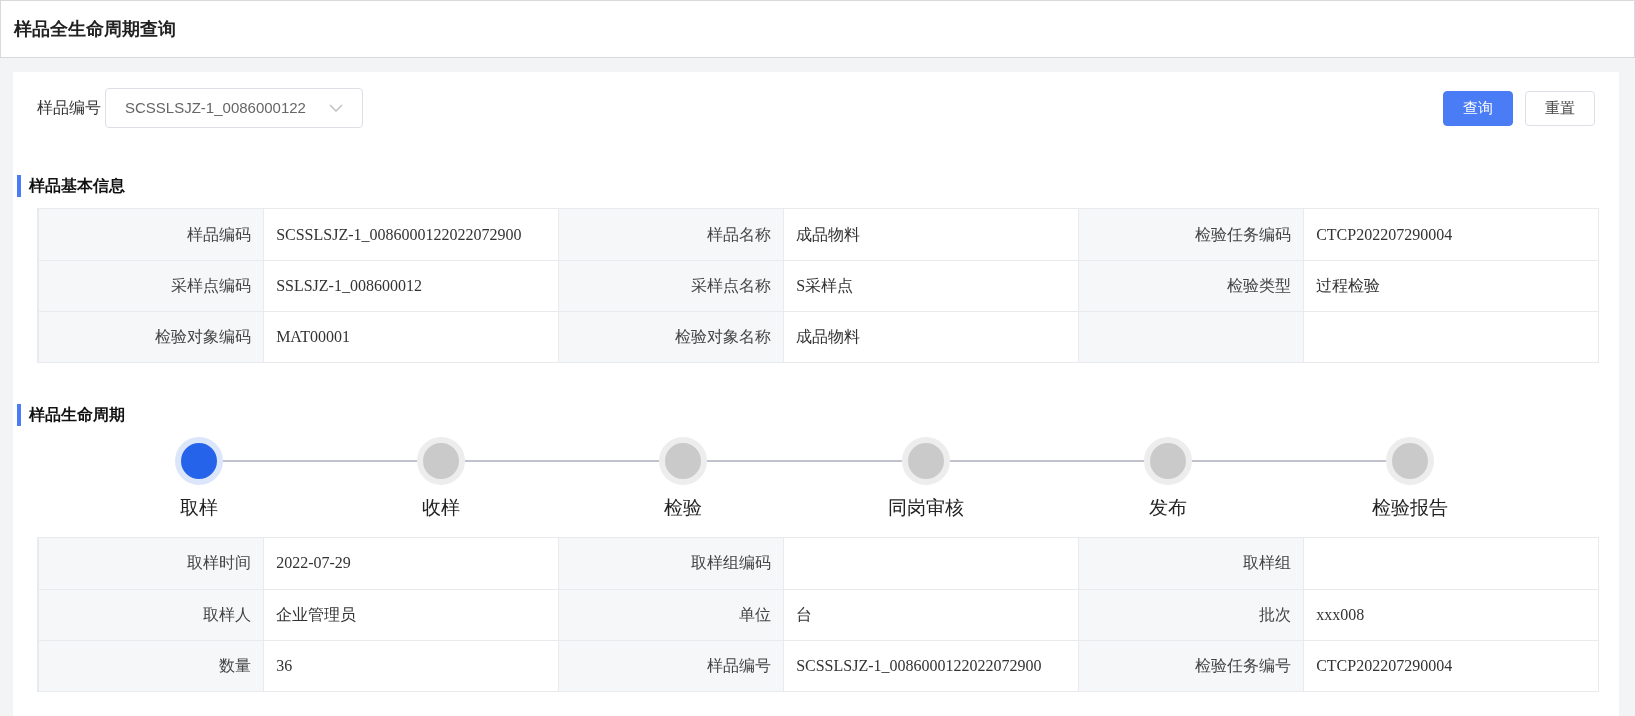  Describe the element at coordinates (151, 563) in the screenshot. I see `label-cell: 取样时间` at that location.